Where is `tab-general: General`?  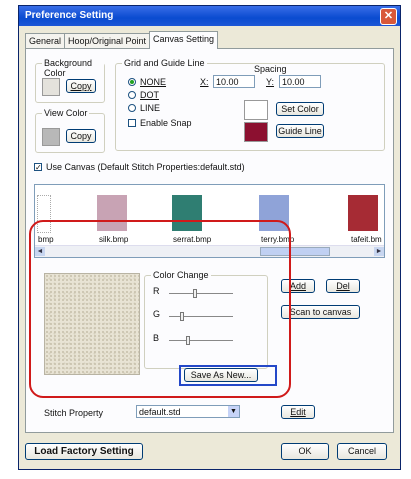
tab-general: General is located at coordinates (45, 40).